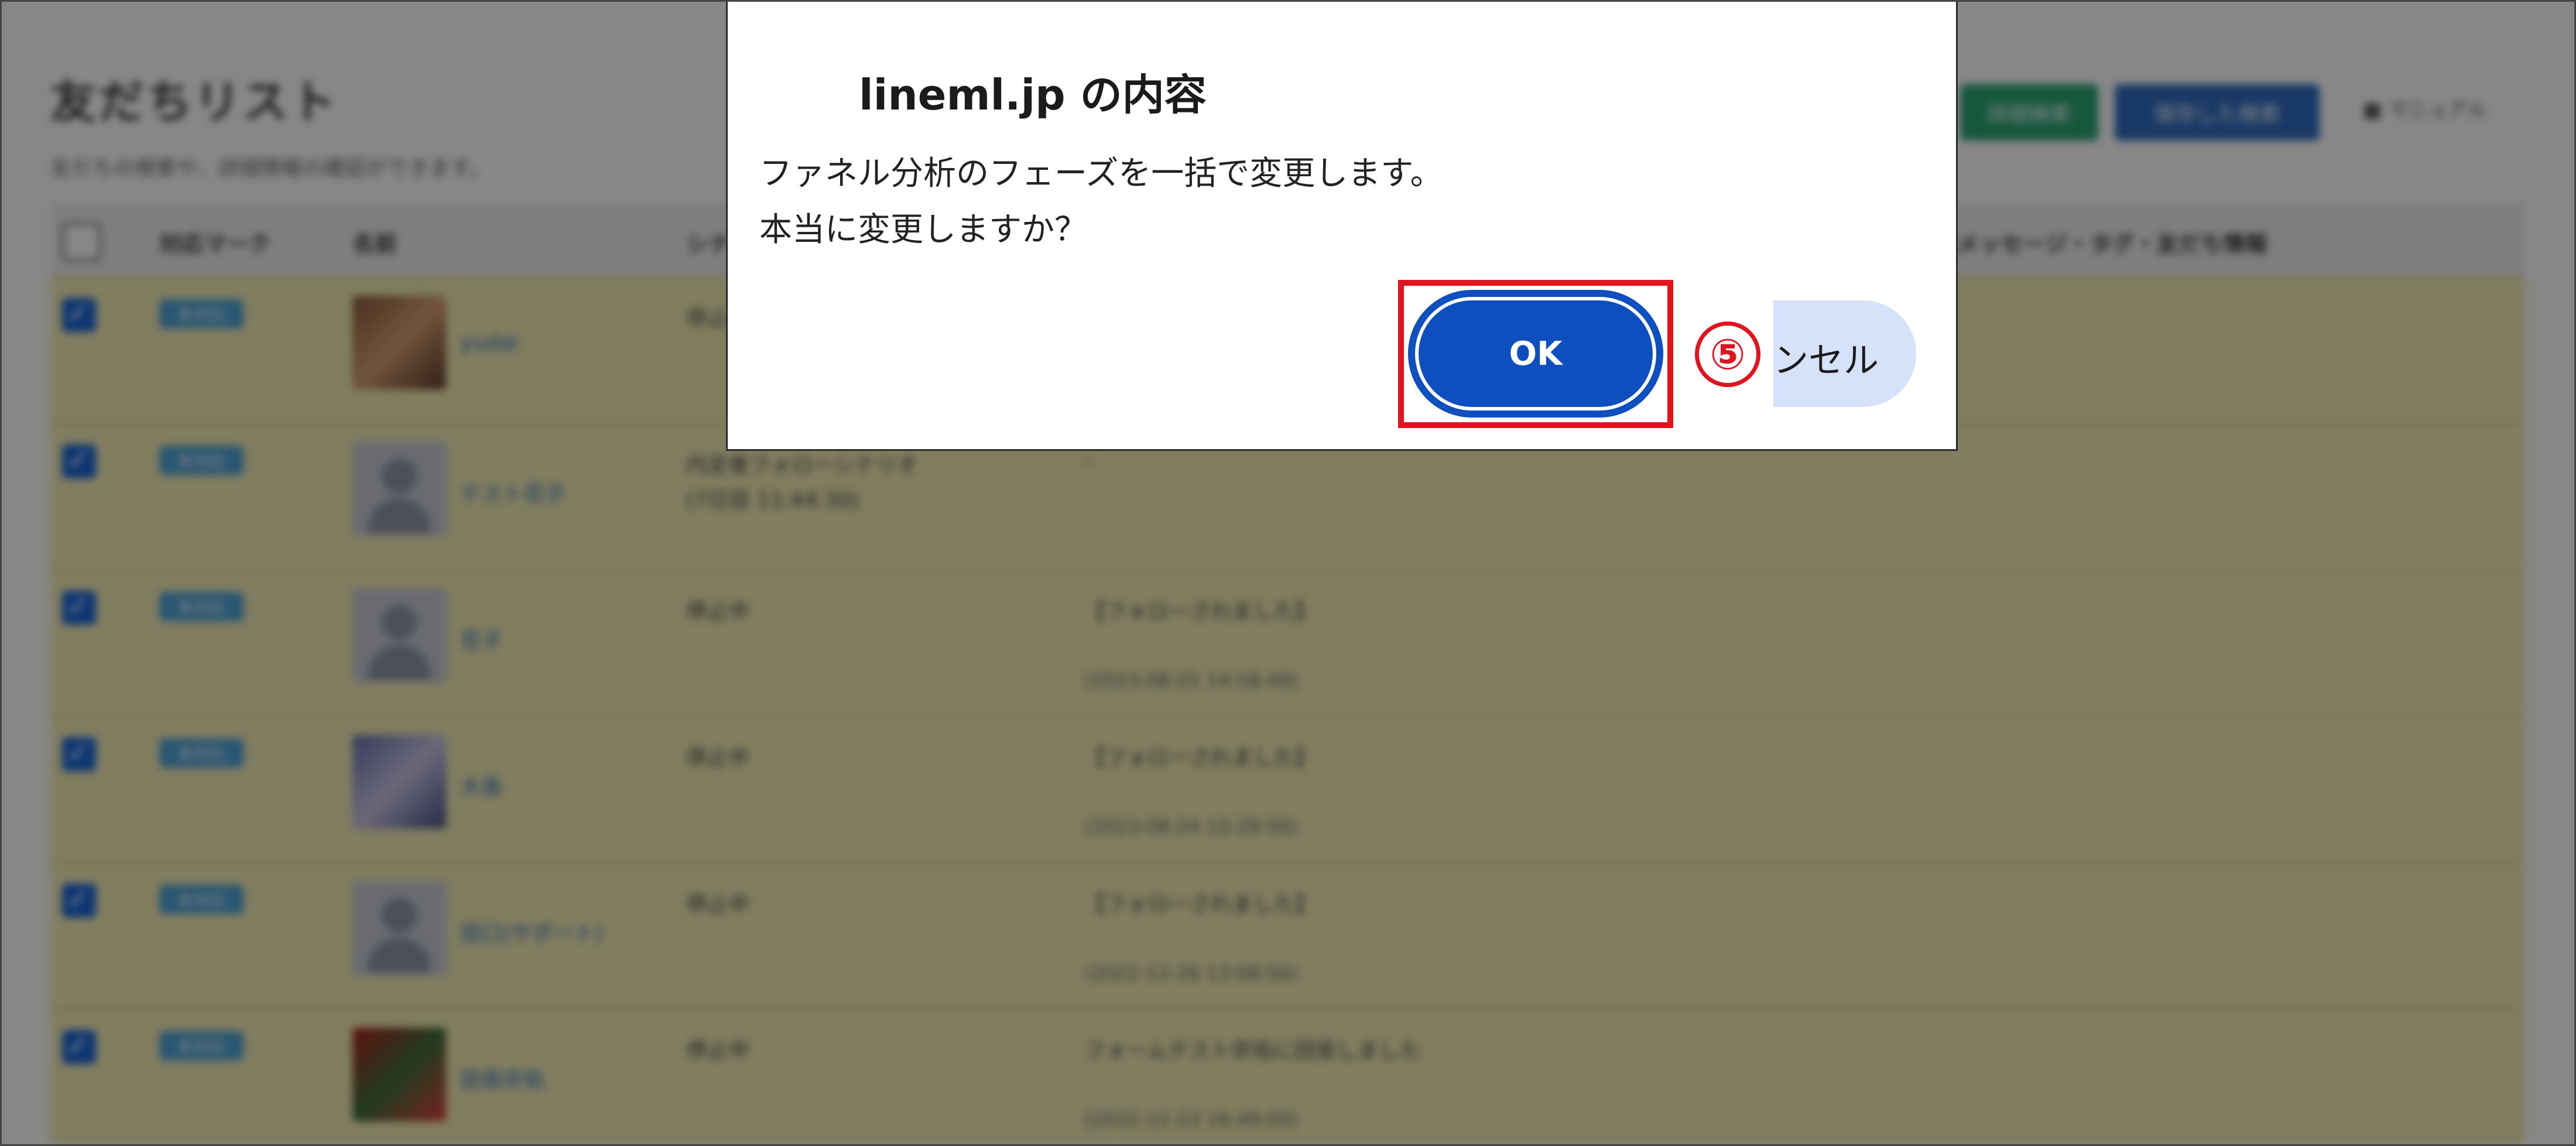  What do you see at coordinates (1535, 354) in the screenshot?
I see `ok-button: OK` at bounding box center [1535, 354].